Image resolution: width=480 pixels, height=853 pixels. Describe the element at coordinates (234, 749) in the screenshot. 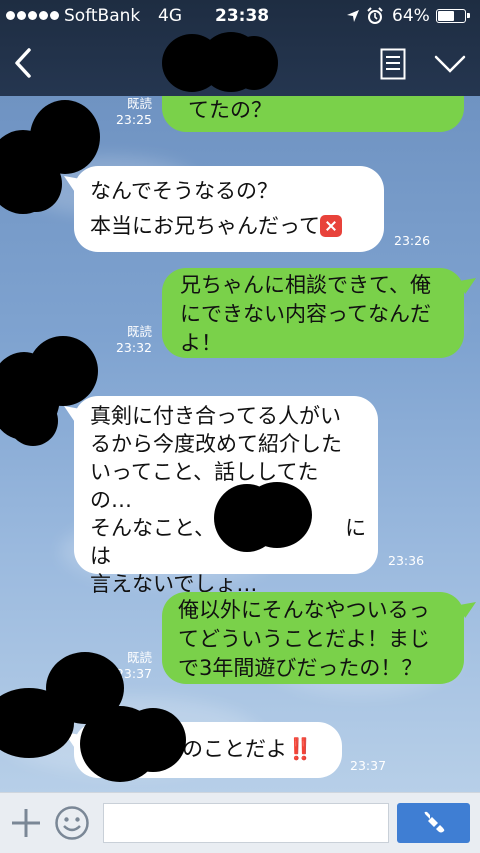

I see `message-text: のことだよ` at that location.